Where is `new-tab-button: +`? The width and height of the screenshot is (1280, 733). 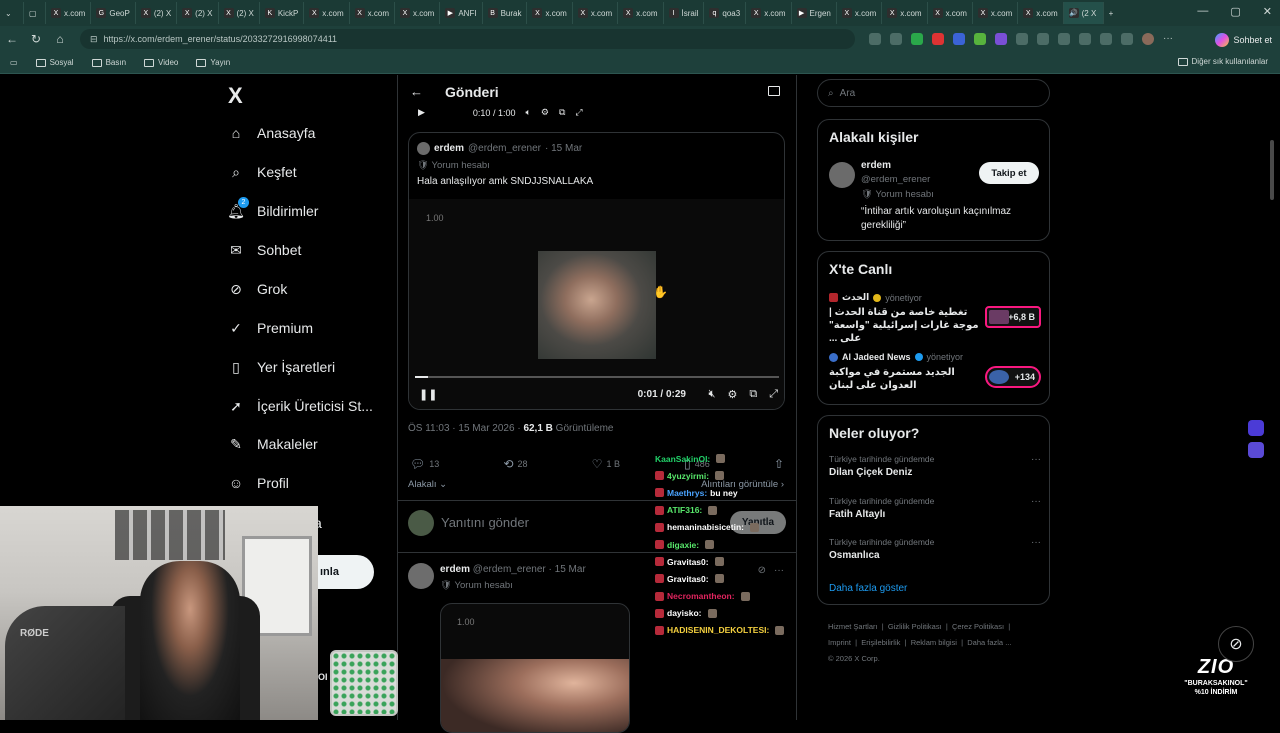 new-tab-button: + is located at coordinates (1124, 13).